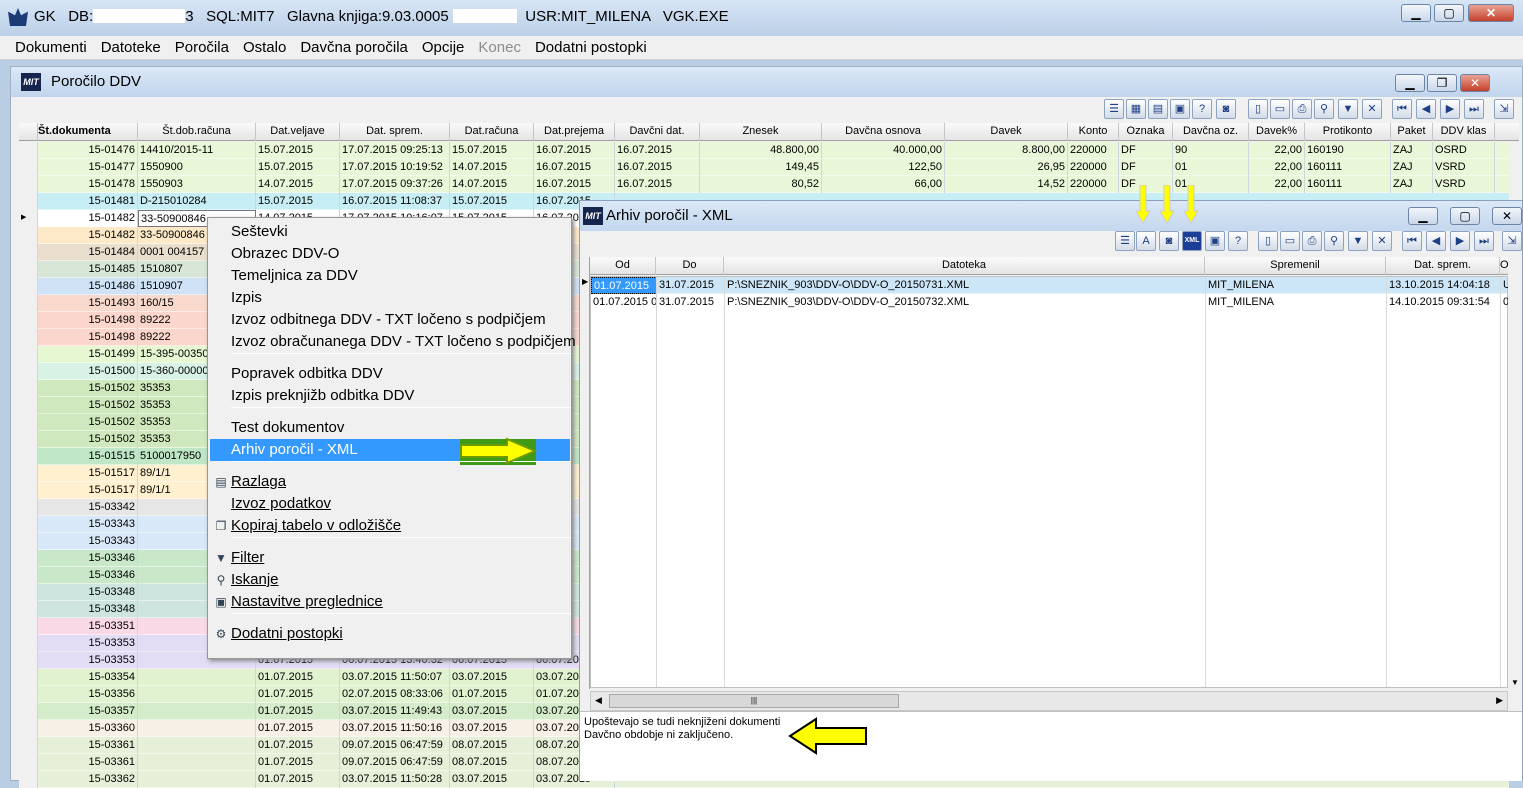  Describe the element at coordinates (1465, 216) in the screenshot. I see `archive-maximize-button: ▢` at that location.